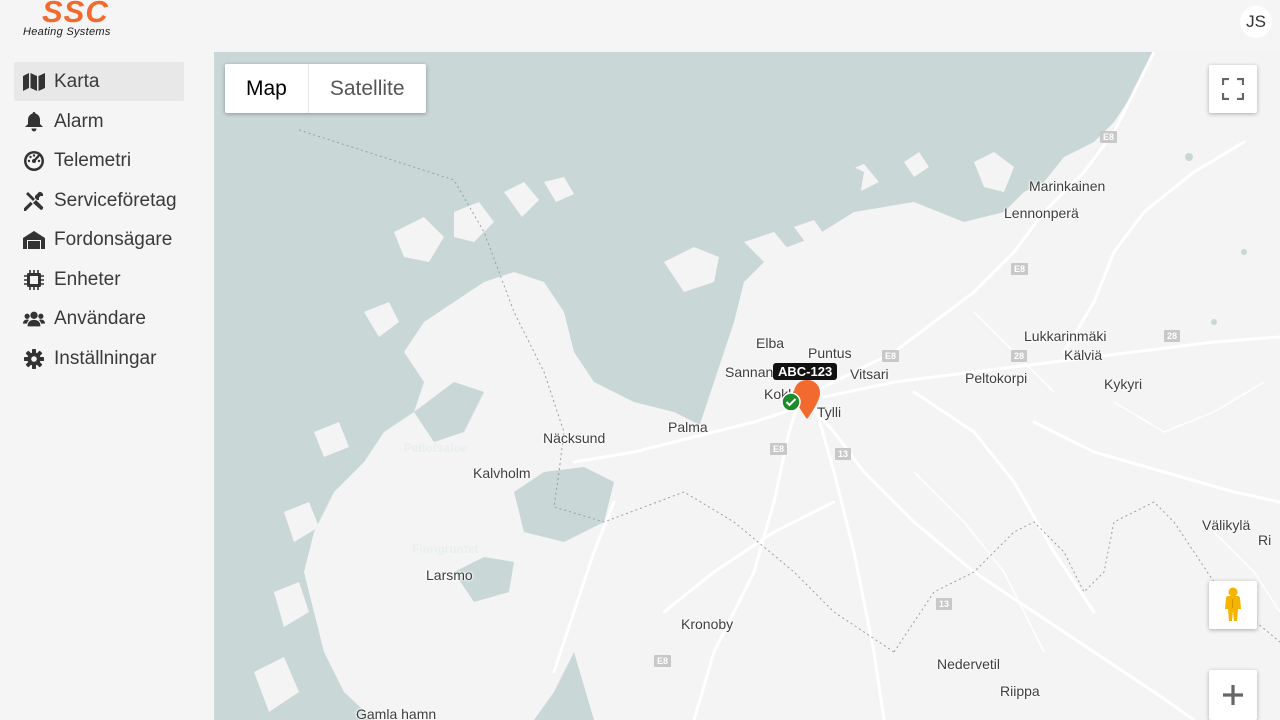 The height and width of the screenshot is (720, 1280). Describe the element at coordinates (87, 279) in the screenshot. I see `sidebar-item-label: Enheter` at that location.